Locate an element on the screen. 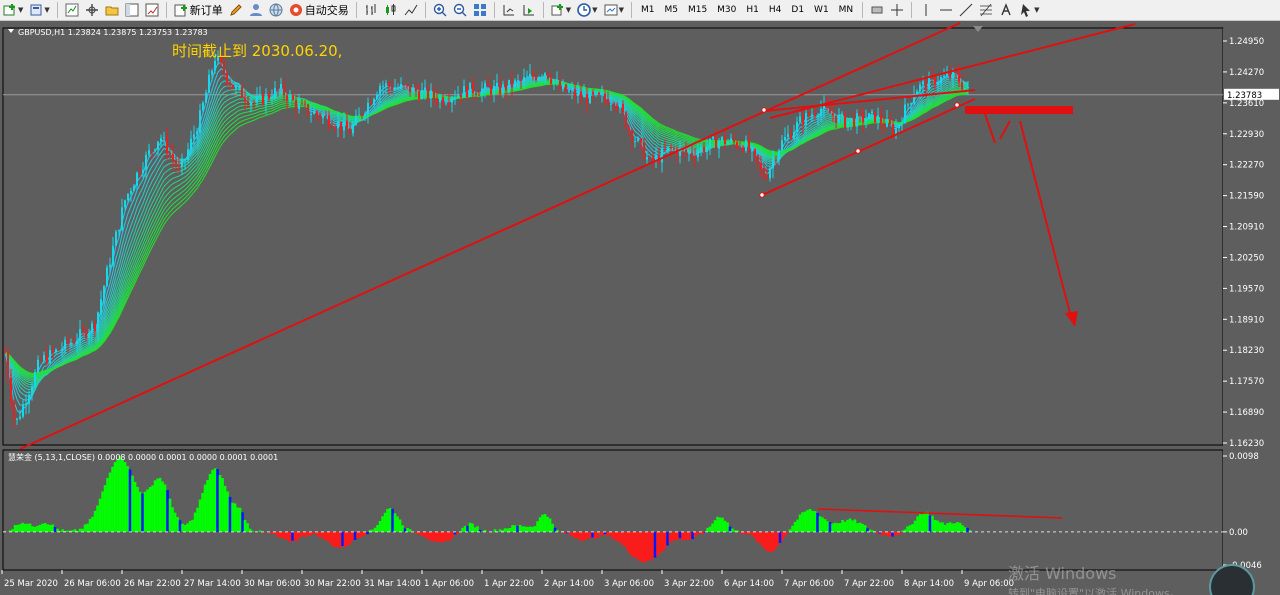 This screenshot has width=1280, height=595. chart-shift-button is located at coordinates (509, 10).